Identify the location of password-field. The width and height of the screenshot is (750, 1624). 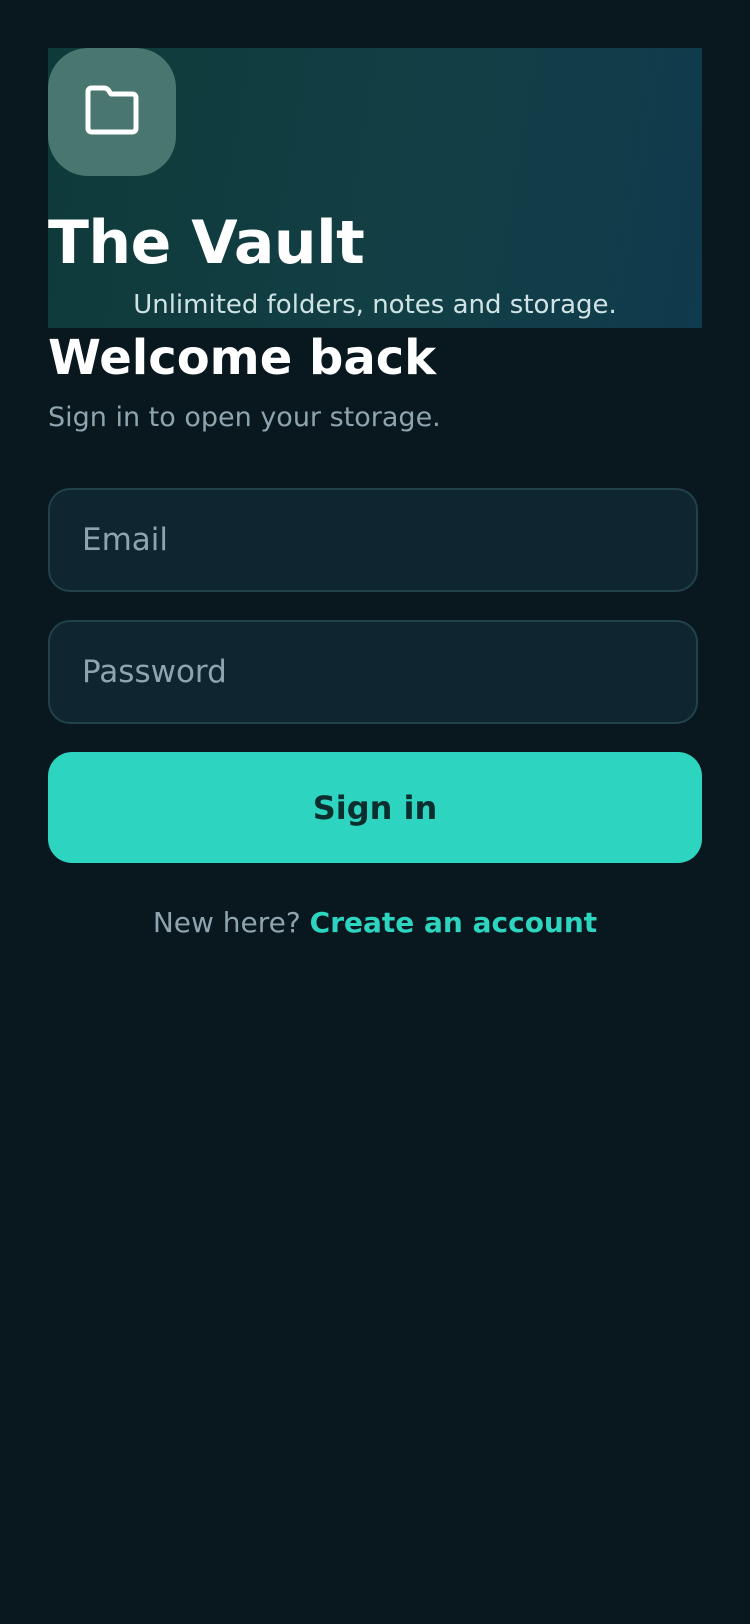
(373, 672).